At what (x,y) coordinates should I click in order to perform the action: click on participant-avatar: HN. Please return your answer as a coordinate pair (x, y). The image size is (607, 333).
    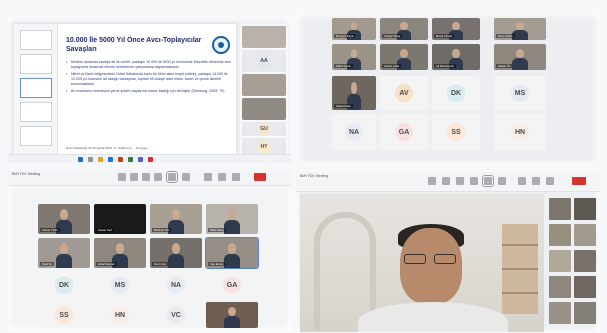
    Looking at the image, I should click on (520, 132).